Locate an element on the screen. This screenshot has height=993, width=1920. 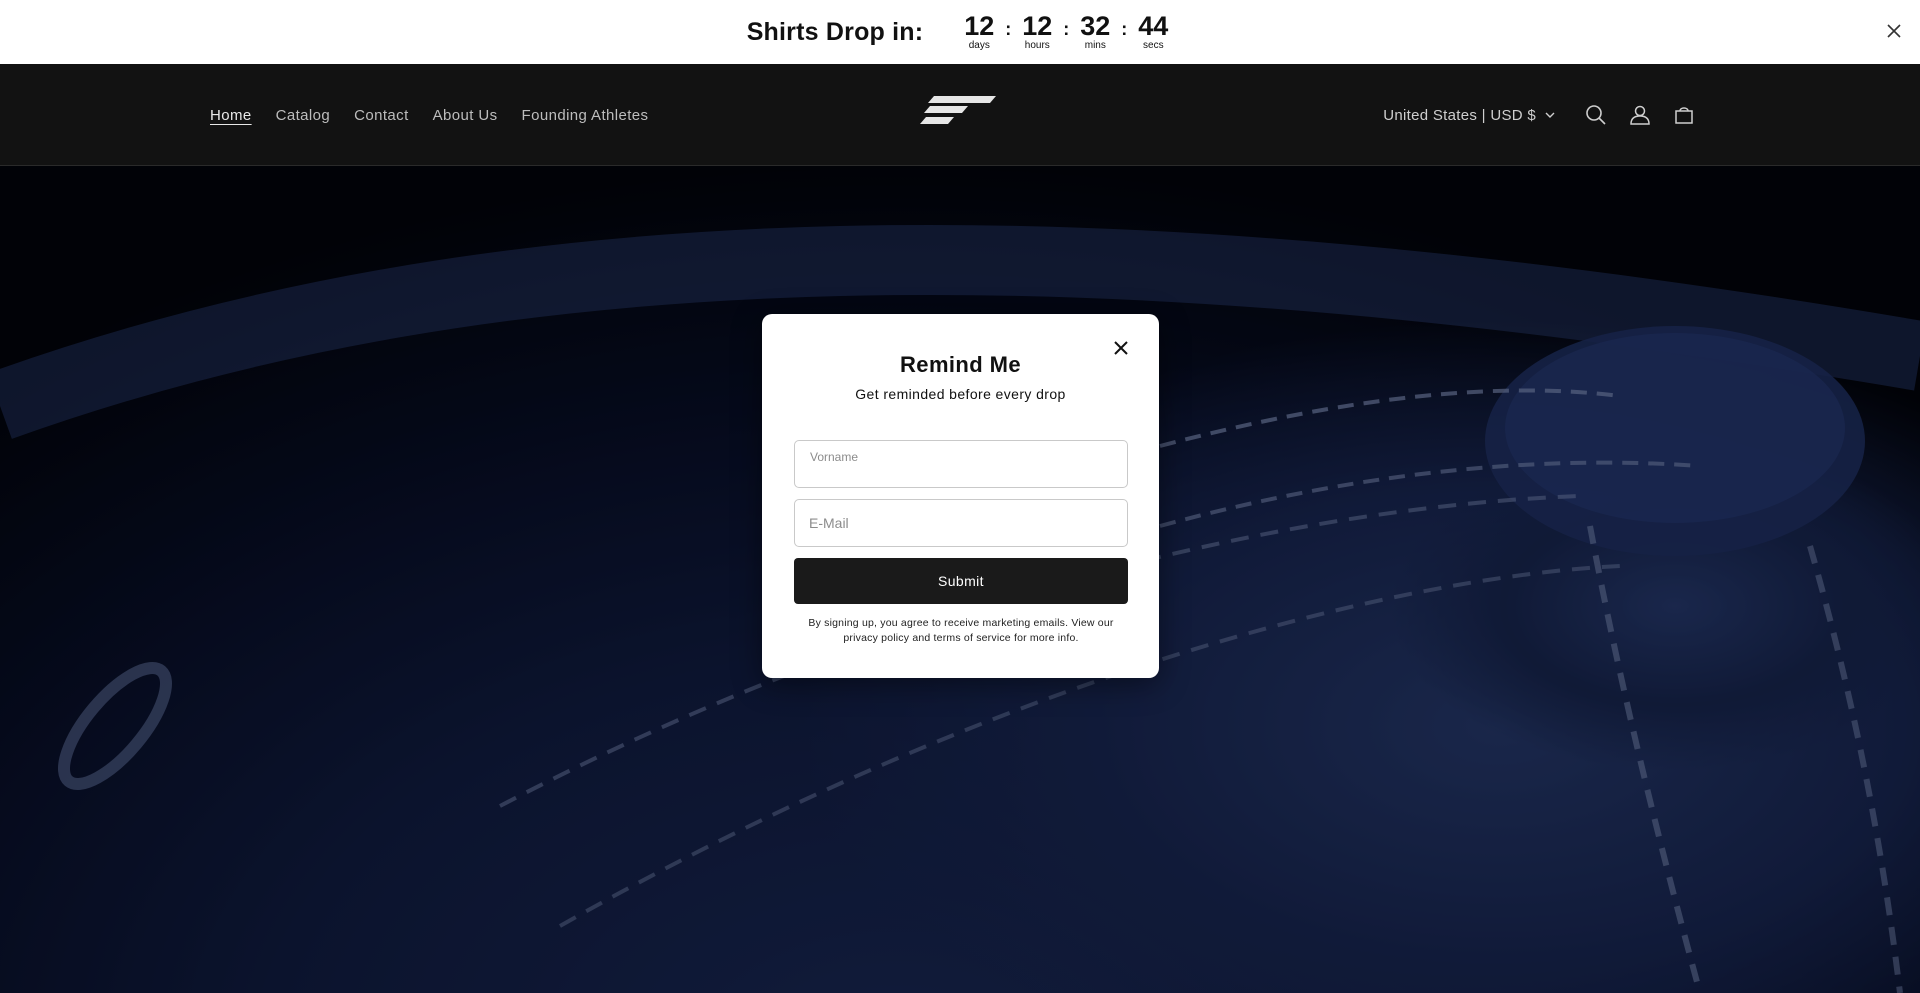
country-currency-selector: United States | USD $ is located at coordinates (1469, 115).